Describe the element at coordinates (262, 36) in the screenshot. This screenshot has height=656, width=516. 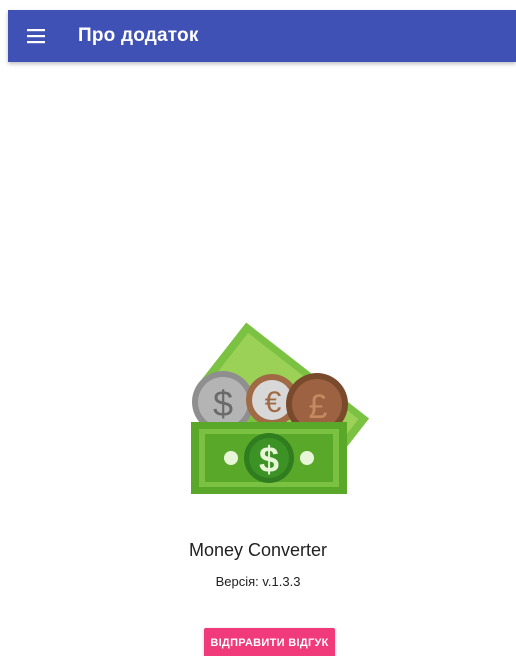
I see `app-bar: Про додаток` at that location.